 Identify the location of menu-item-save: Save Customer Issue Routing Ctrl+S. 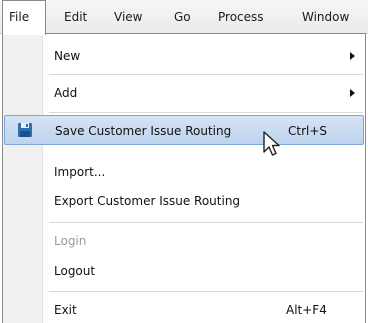
(184, 130).